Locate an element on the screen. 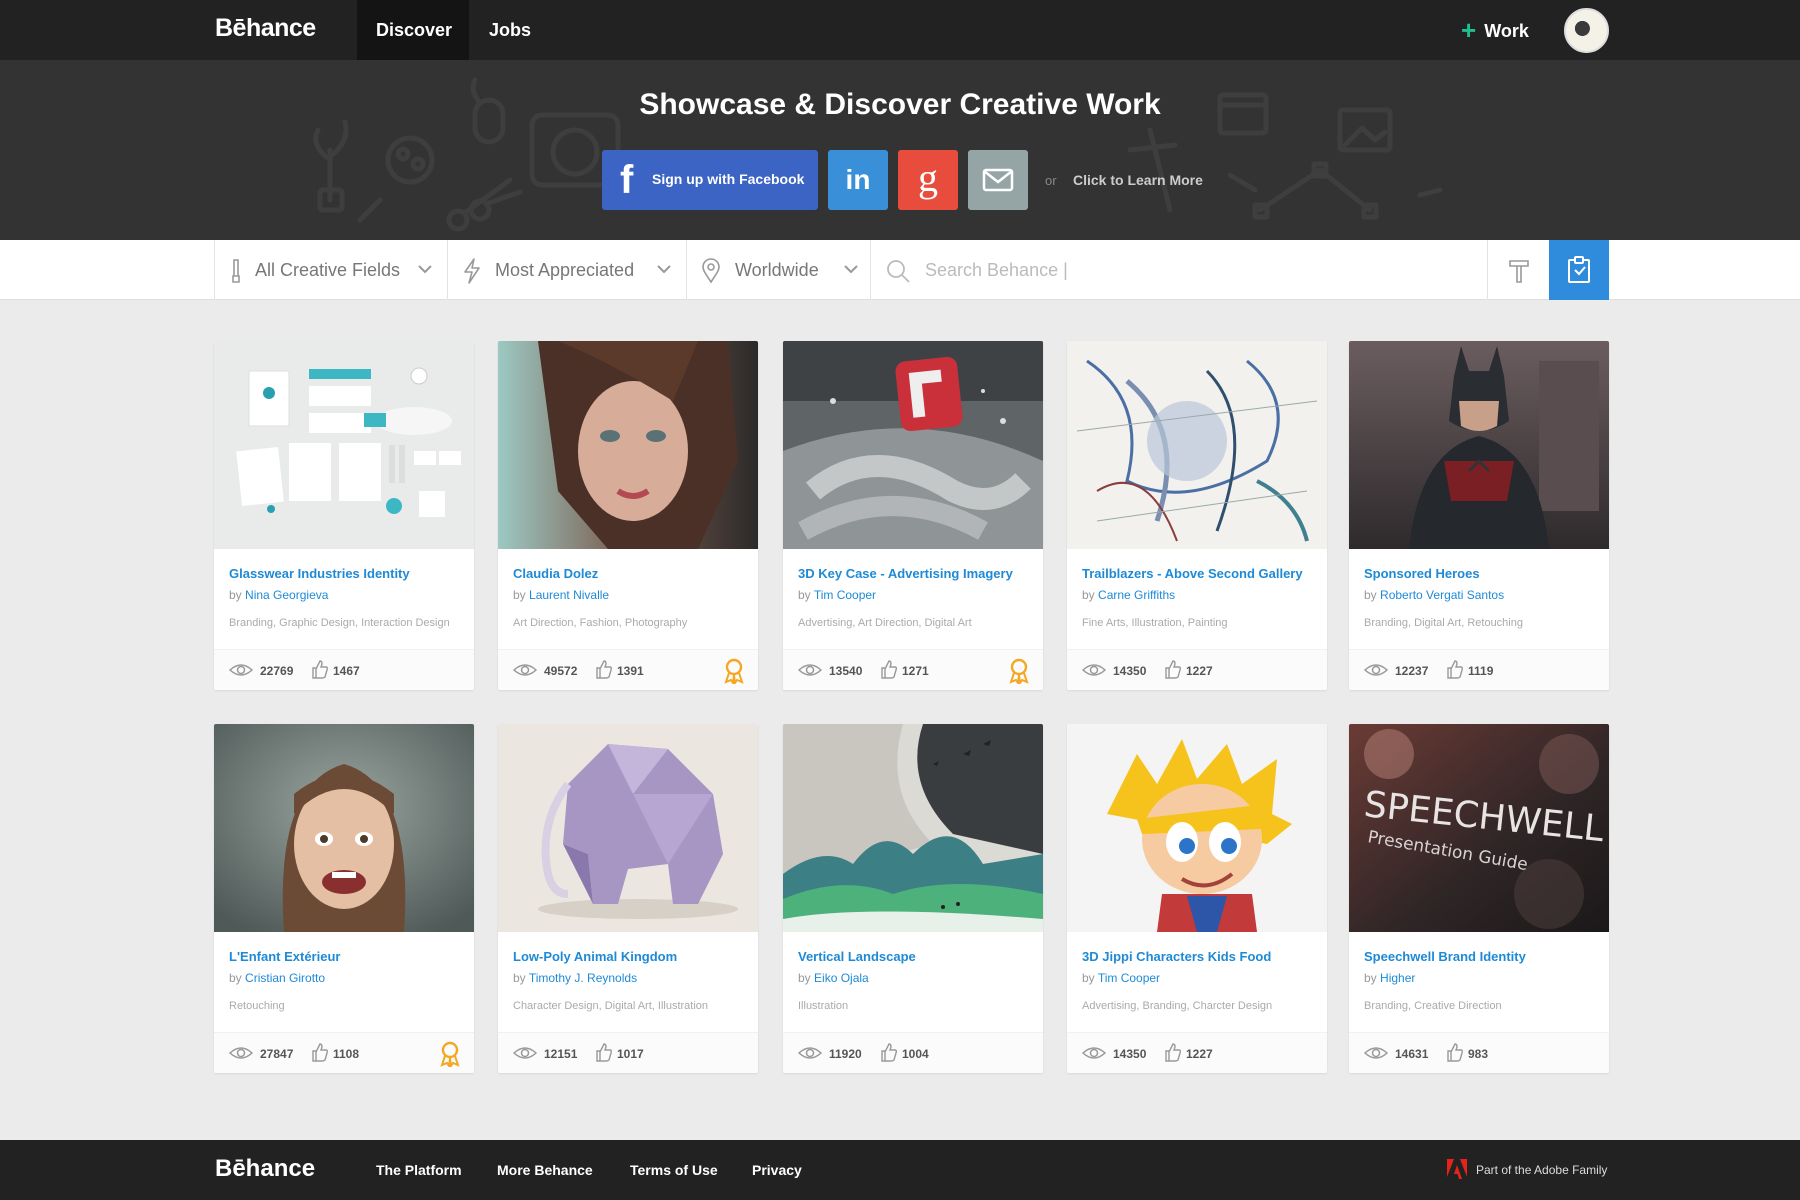 The height and width of the screenshot is (1200, 1800). or-separator: or is located at coordinates (1051, 180).